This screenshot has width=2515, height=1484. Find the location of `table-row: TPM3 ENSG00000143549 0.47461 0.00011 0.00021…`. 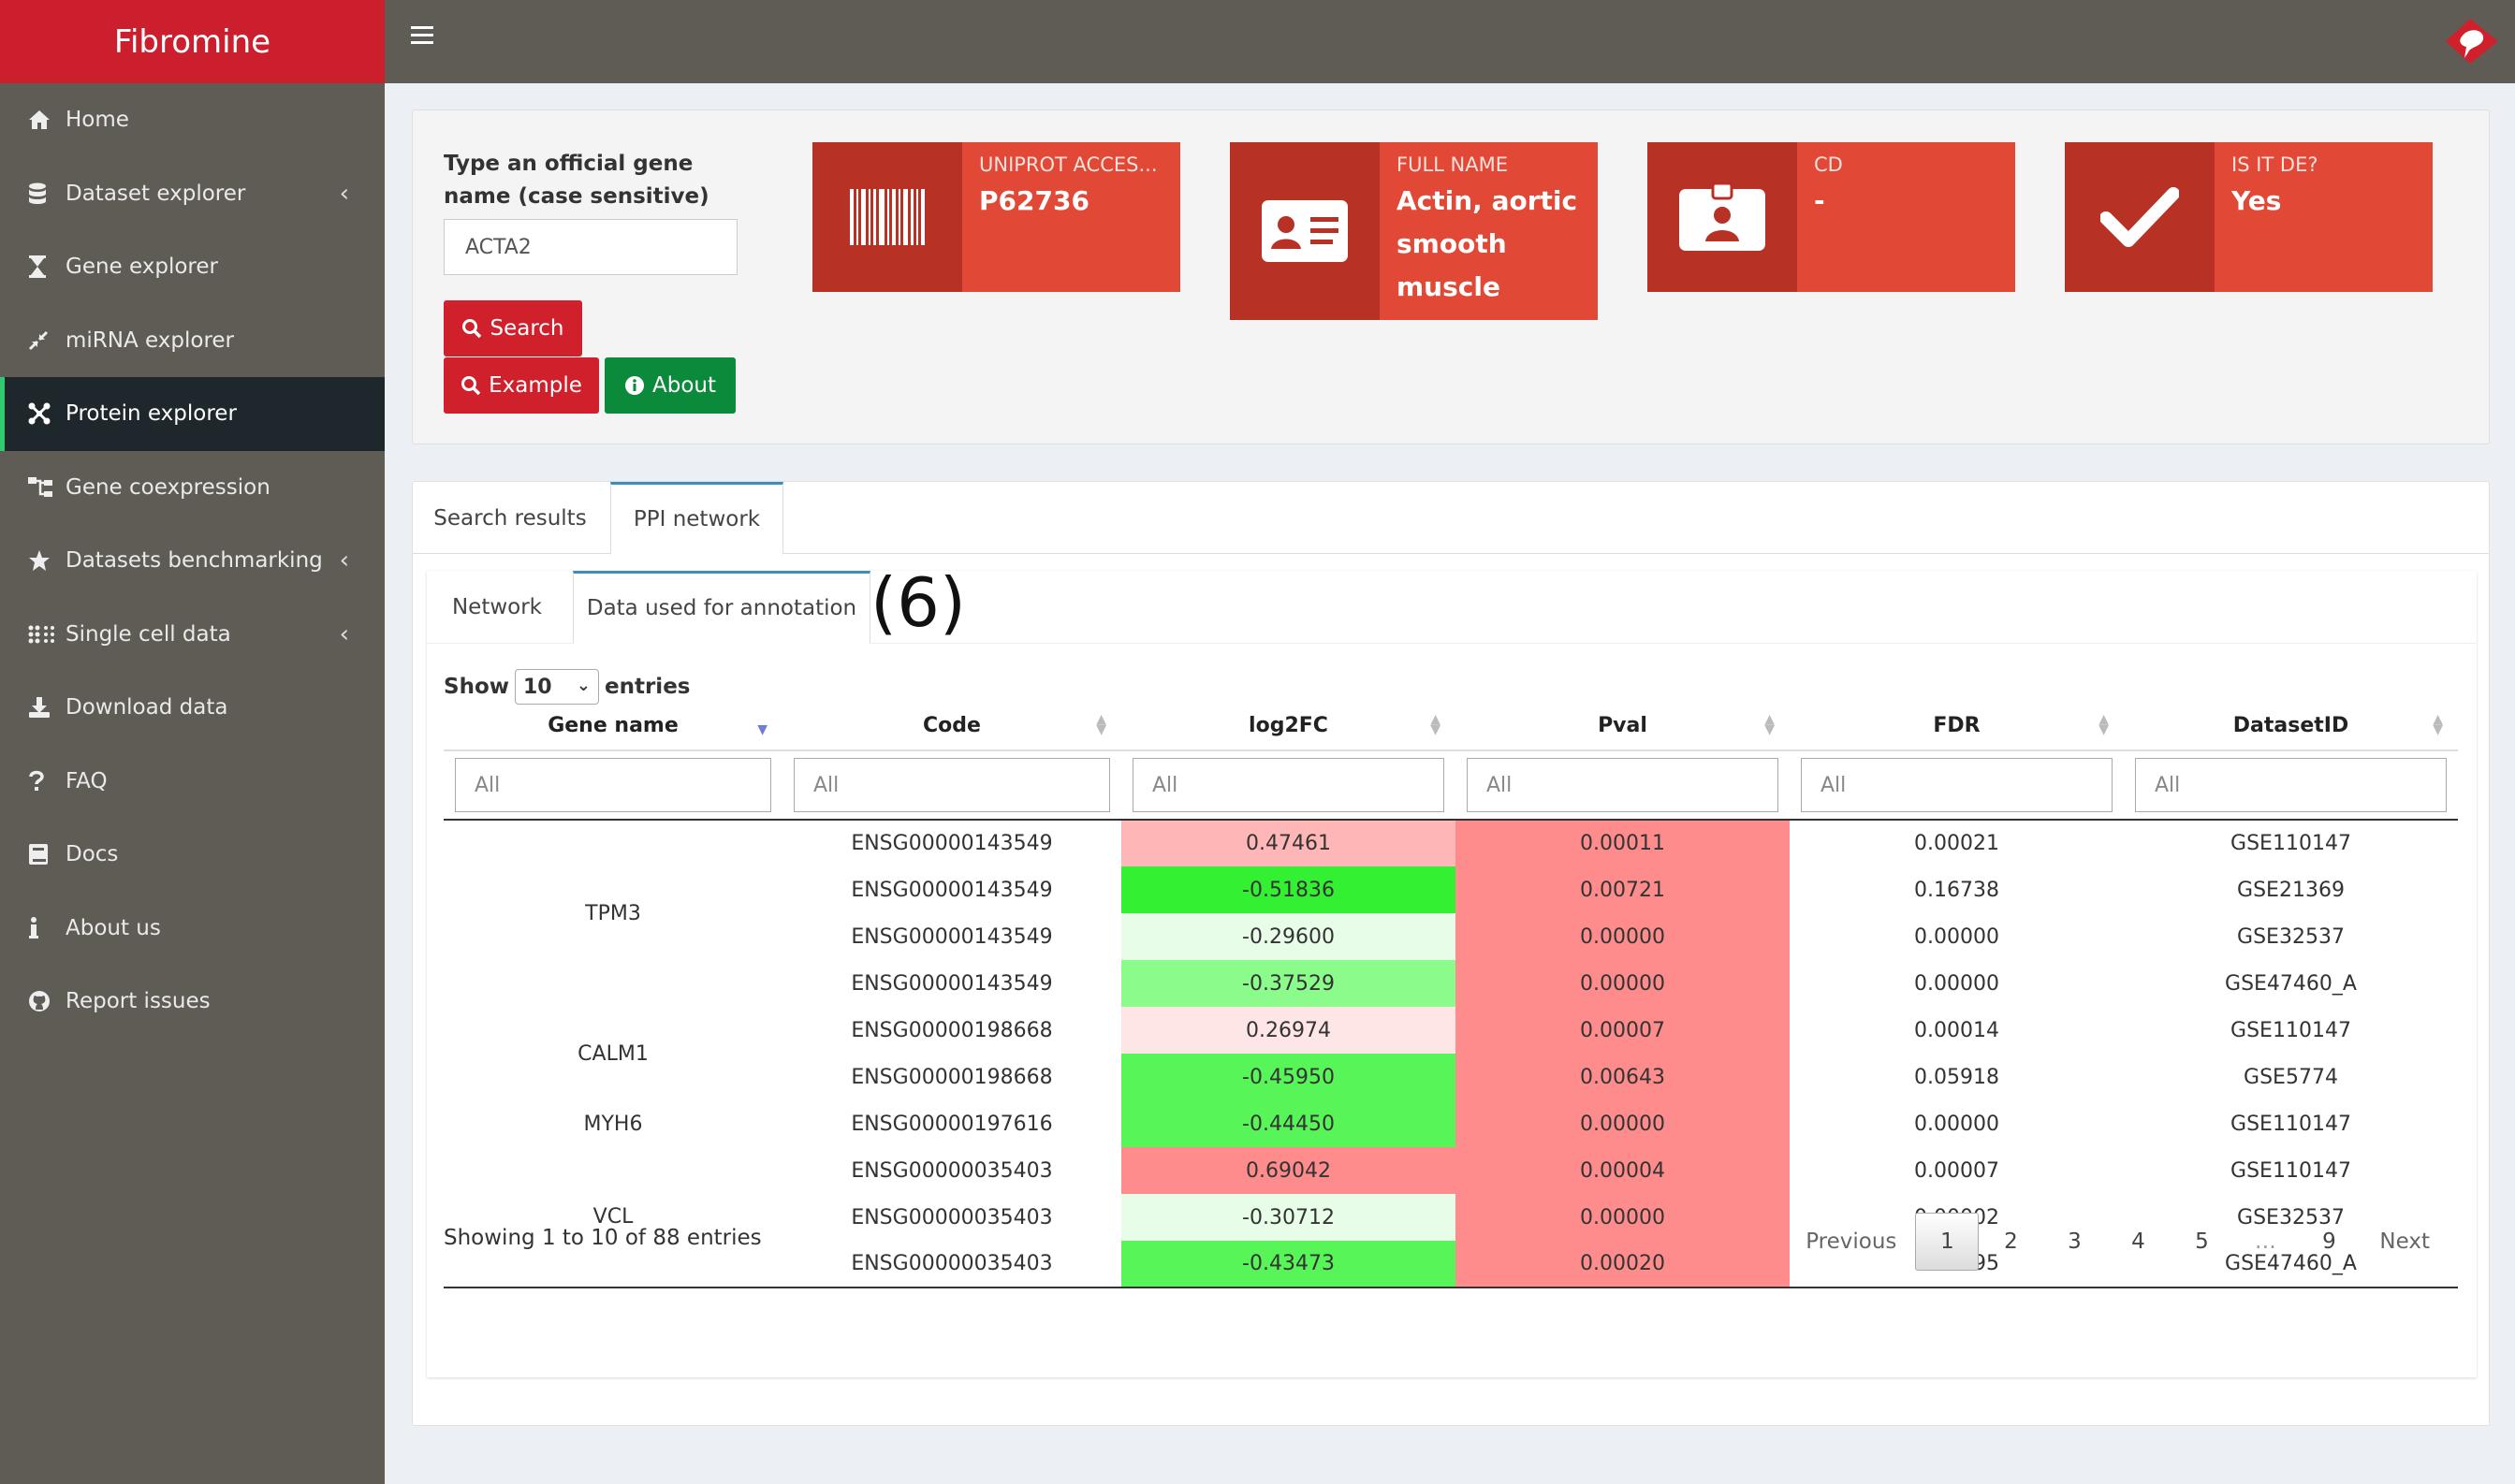

table-row: TPM3 ENSG00000143549 0.47461 0.00011 0.00021… is located at coordinates (1451, 872).